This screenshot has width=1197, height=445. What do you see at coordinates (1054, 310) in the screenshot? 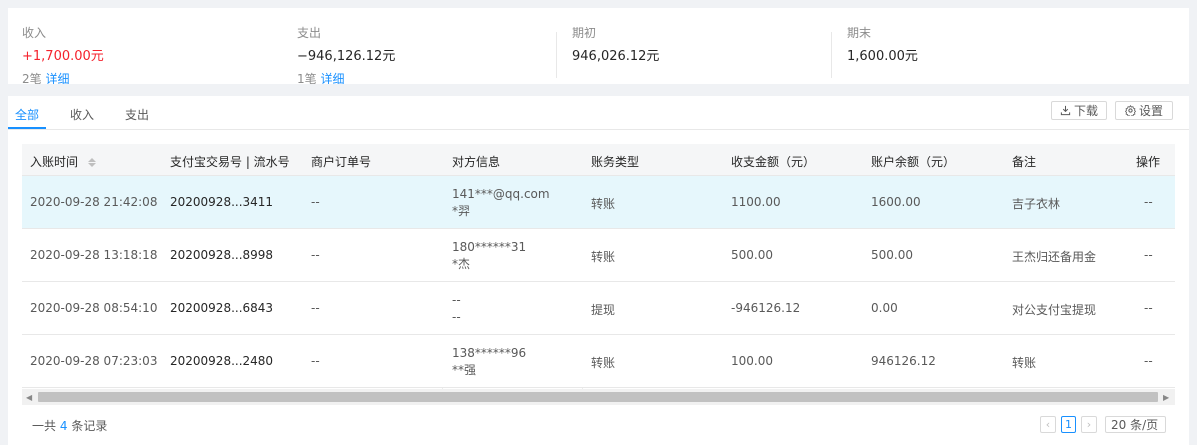
I see `cell-remark: 对公支付宝提现` at bounding box center [1054, 310].